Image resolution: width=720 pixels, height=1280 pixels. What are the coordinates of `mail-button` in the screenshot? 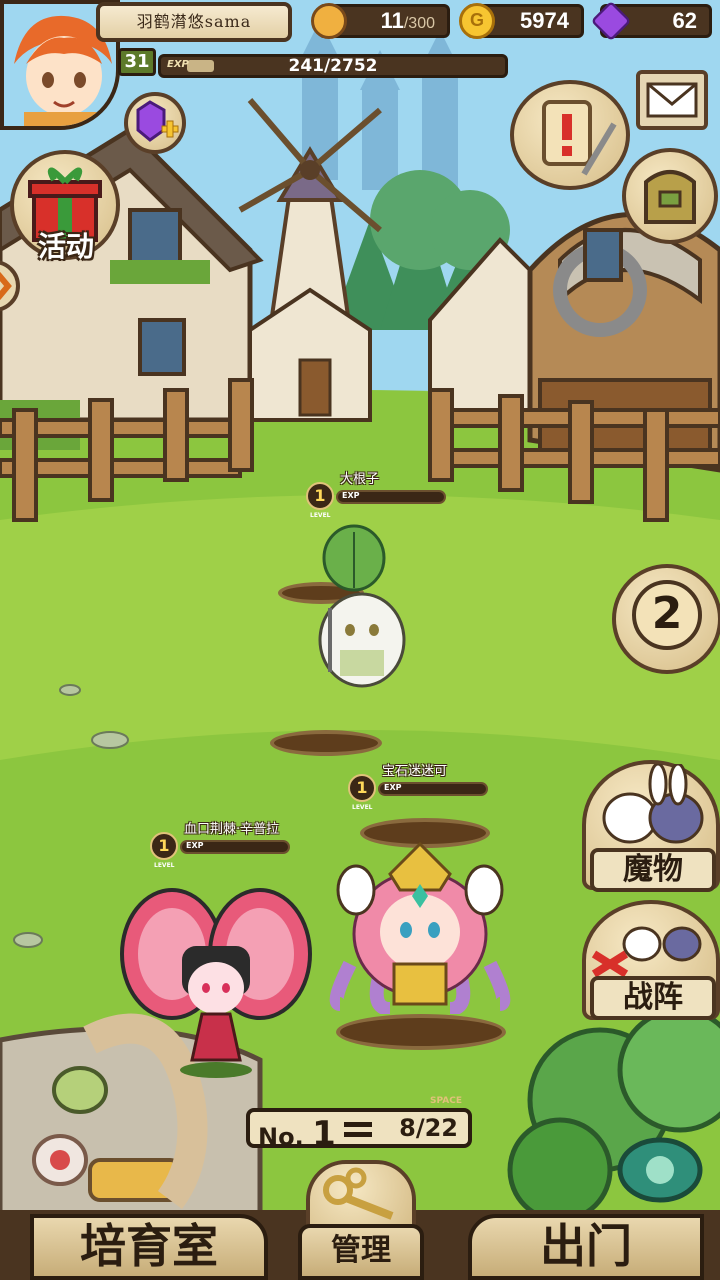 It's located at (672, 100).